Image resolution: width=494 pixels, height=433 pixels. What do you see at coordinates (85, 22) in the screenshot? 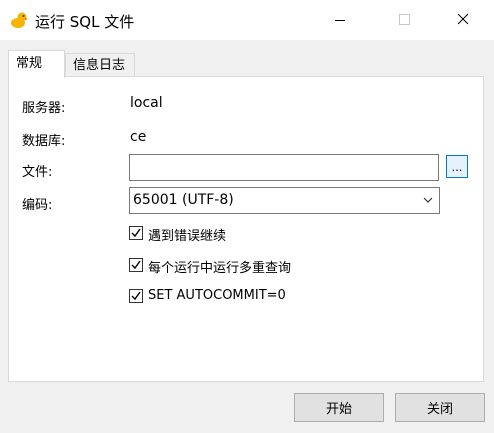
I see `window-title: 运行 SQL 文件` at bounding box center [85, 22].